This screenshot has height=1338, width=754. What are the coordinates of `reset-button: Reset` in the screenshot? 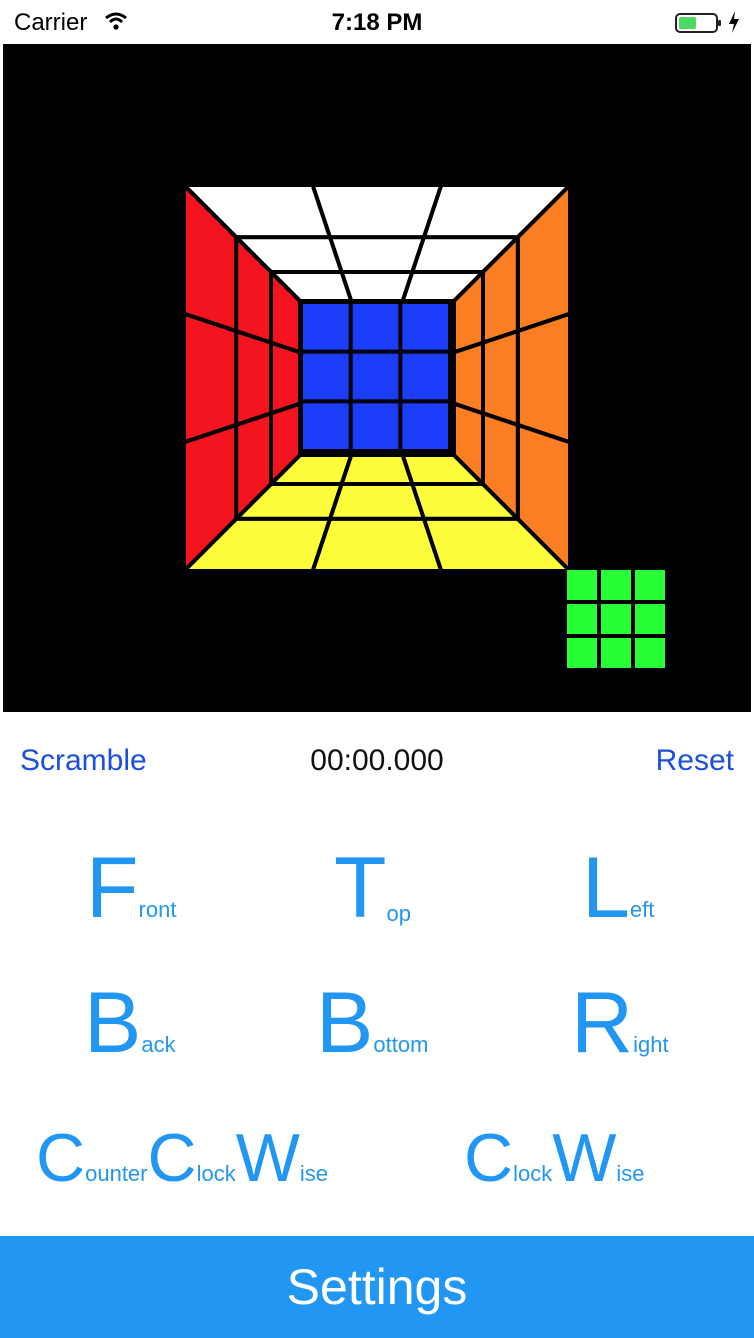 It's located at (695, 761).